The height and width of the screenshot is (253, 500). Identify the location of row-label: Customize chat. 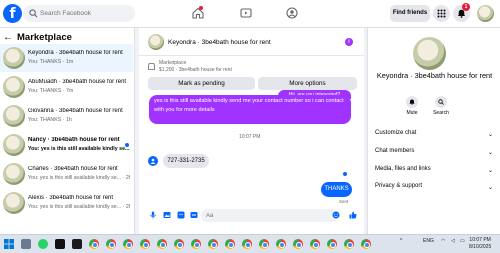
(396, 133).